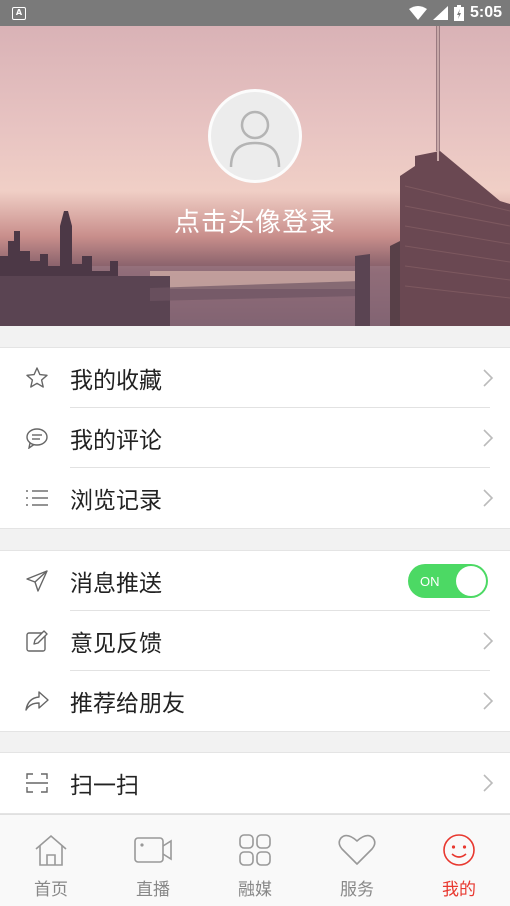 This screenshot has width=510, height=906. Describe the element at coordinates (357, 849) in the screenshot. I see `heart-icon` at that location.